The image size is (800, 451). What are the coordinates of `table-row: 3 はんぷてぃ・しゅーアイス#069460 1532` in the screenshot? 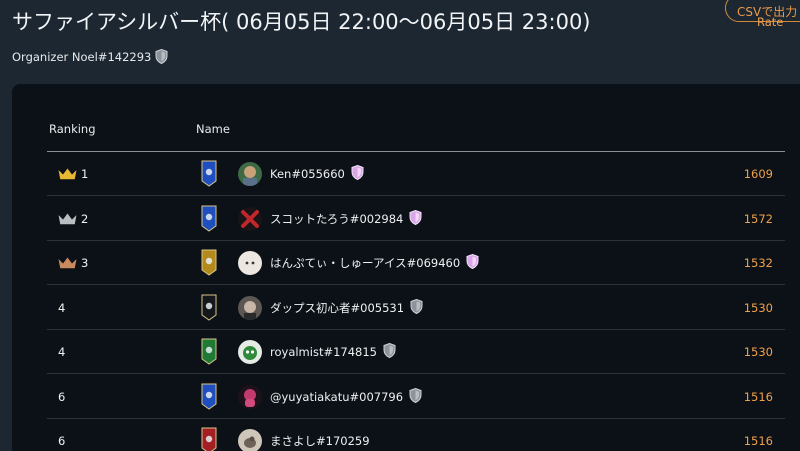 It's located at (416, 263).